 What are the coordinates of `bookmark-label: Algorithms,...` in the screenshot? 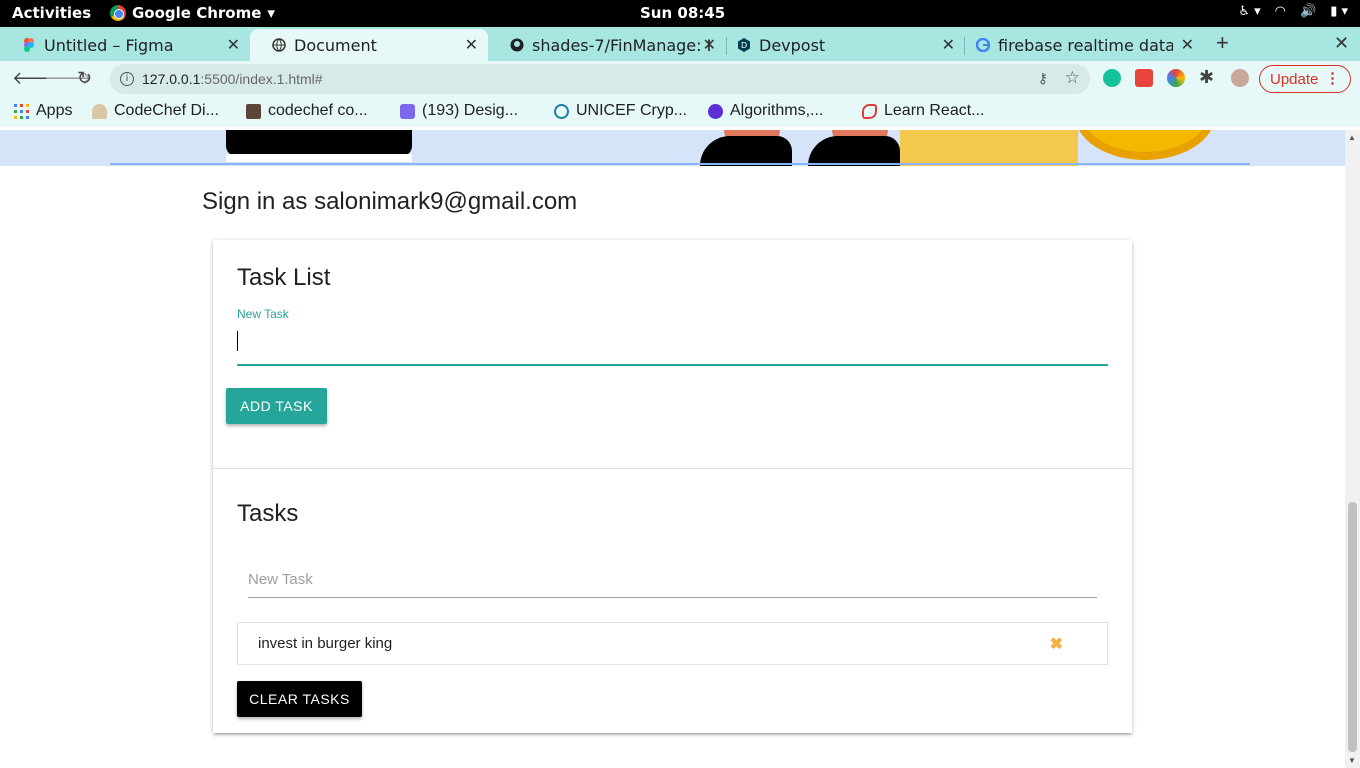 It's located at (777, 110).